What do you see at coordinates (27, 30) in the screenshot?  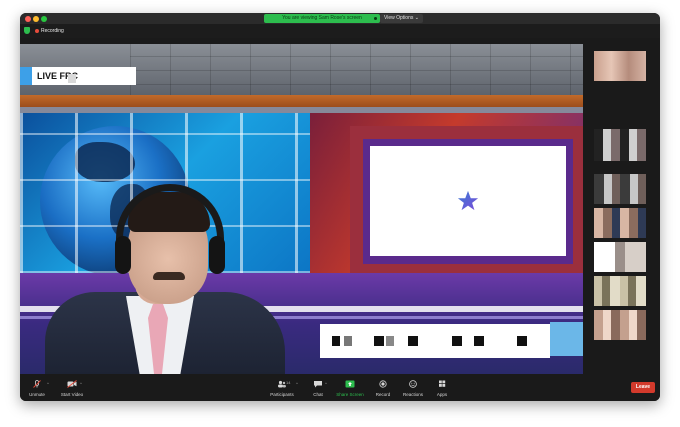 I see `security-shield-icon` at bounding box center [27, 30].